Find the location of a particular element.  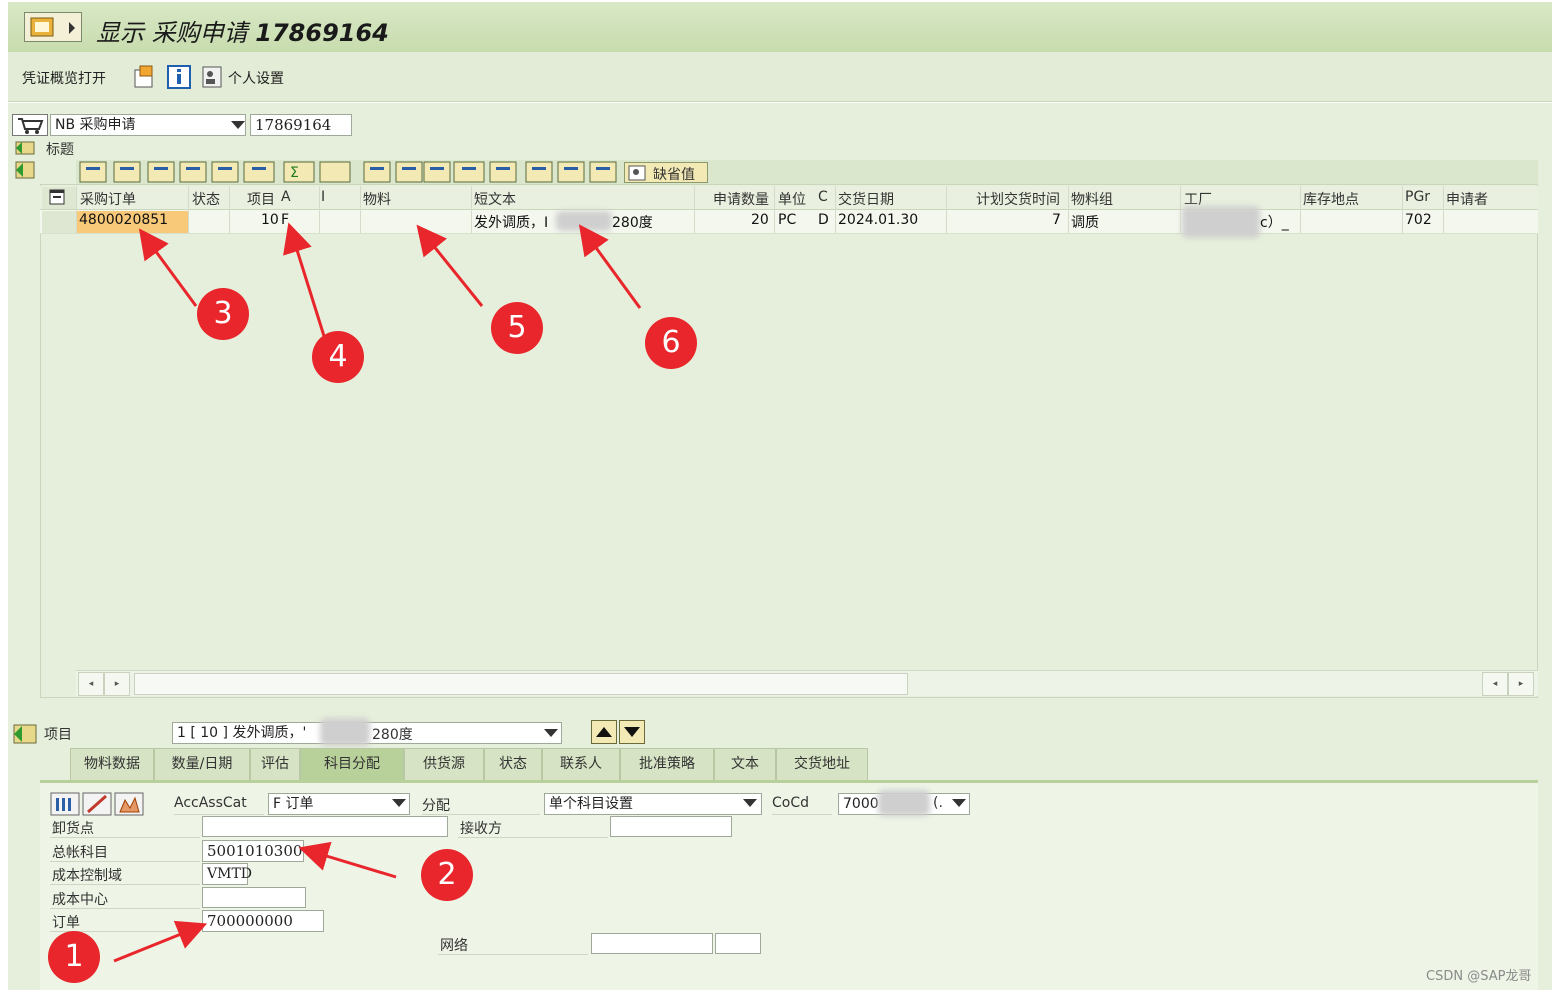

app-menu-icon is located at coordinates (53, 27).